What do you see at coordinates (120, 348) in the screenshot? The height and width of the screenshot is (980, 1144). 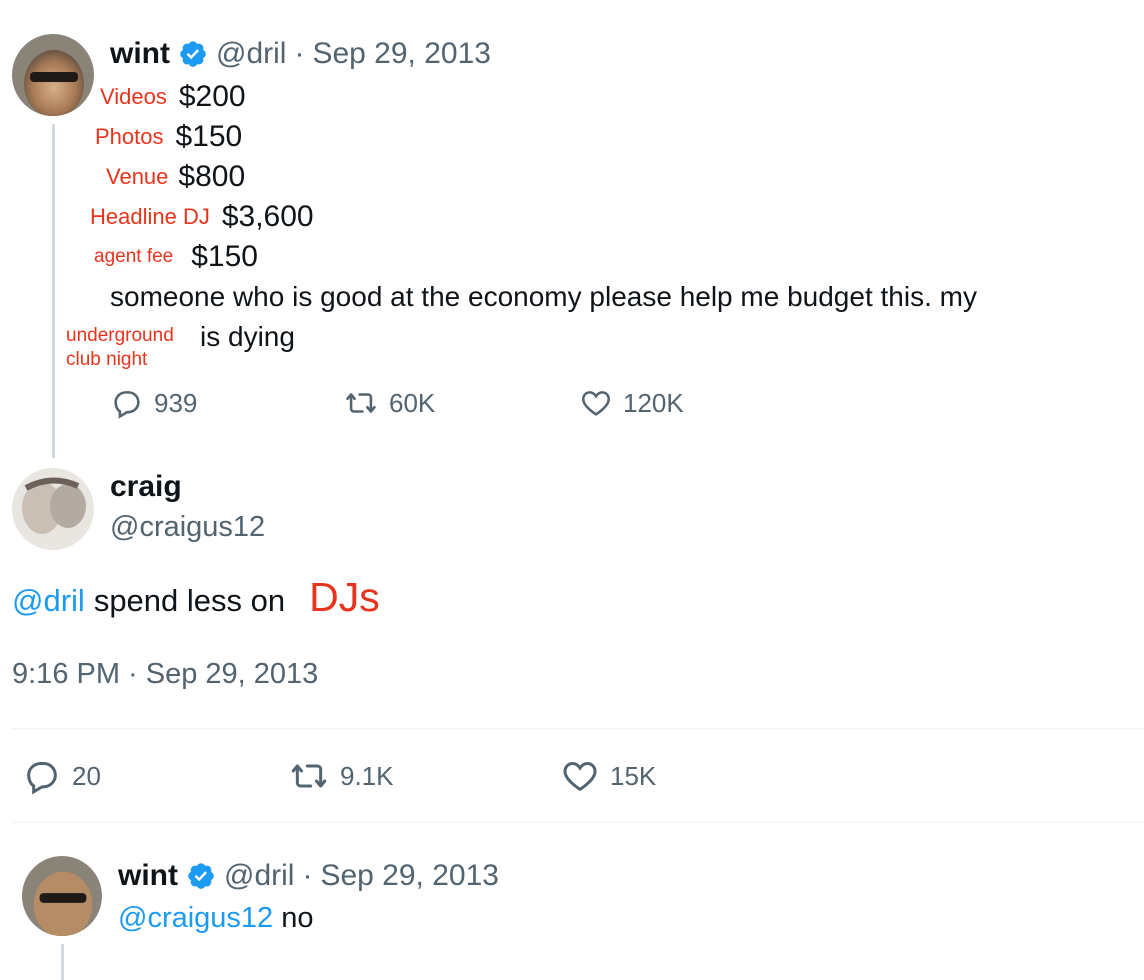 I see `inserted-label: underground club night` at bounding box center [120, 348].